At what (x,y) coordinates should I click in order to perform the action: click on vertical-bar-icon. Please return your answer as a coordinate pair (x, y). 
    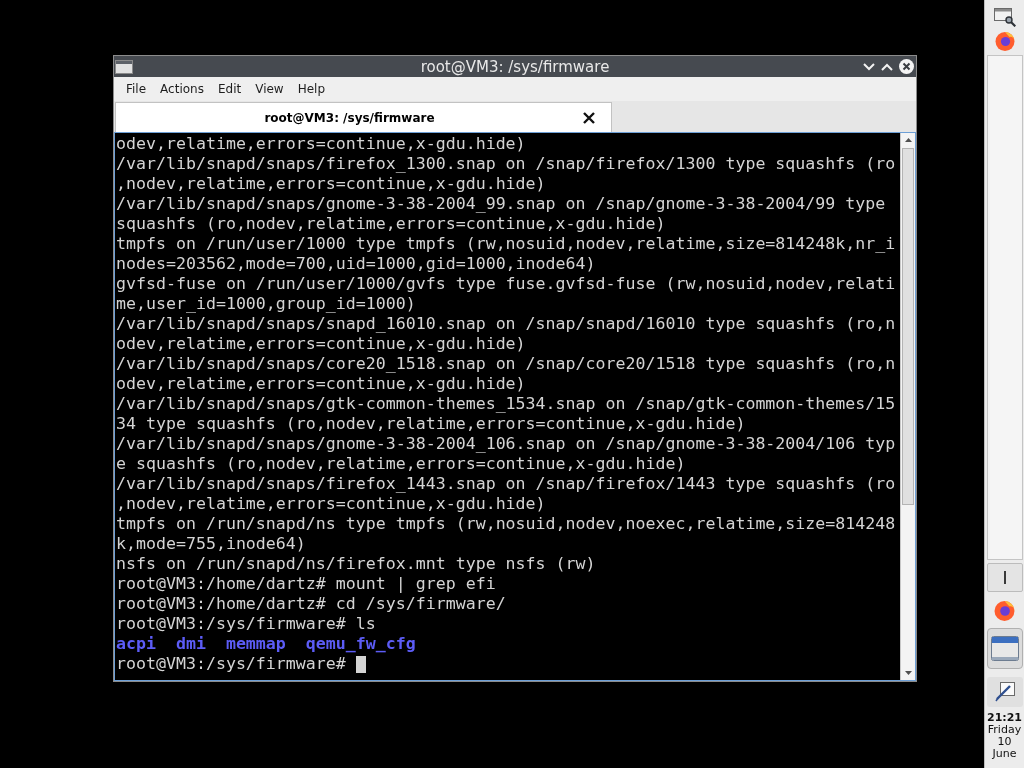
    Looking at the image, I should click on (1004, 577).